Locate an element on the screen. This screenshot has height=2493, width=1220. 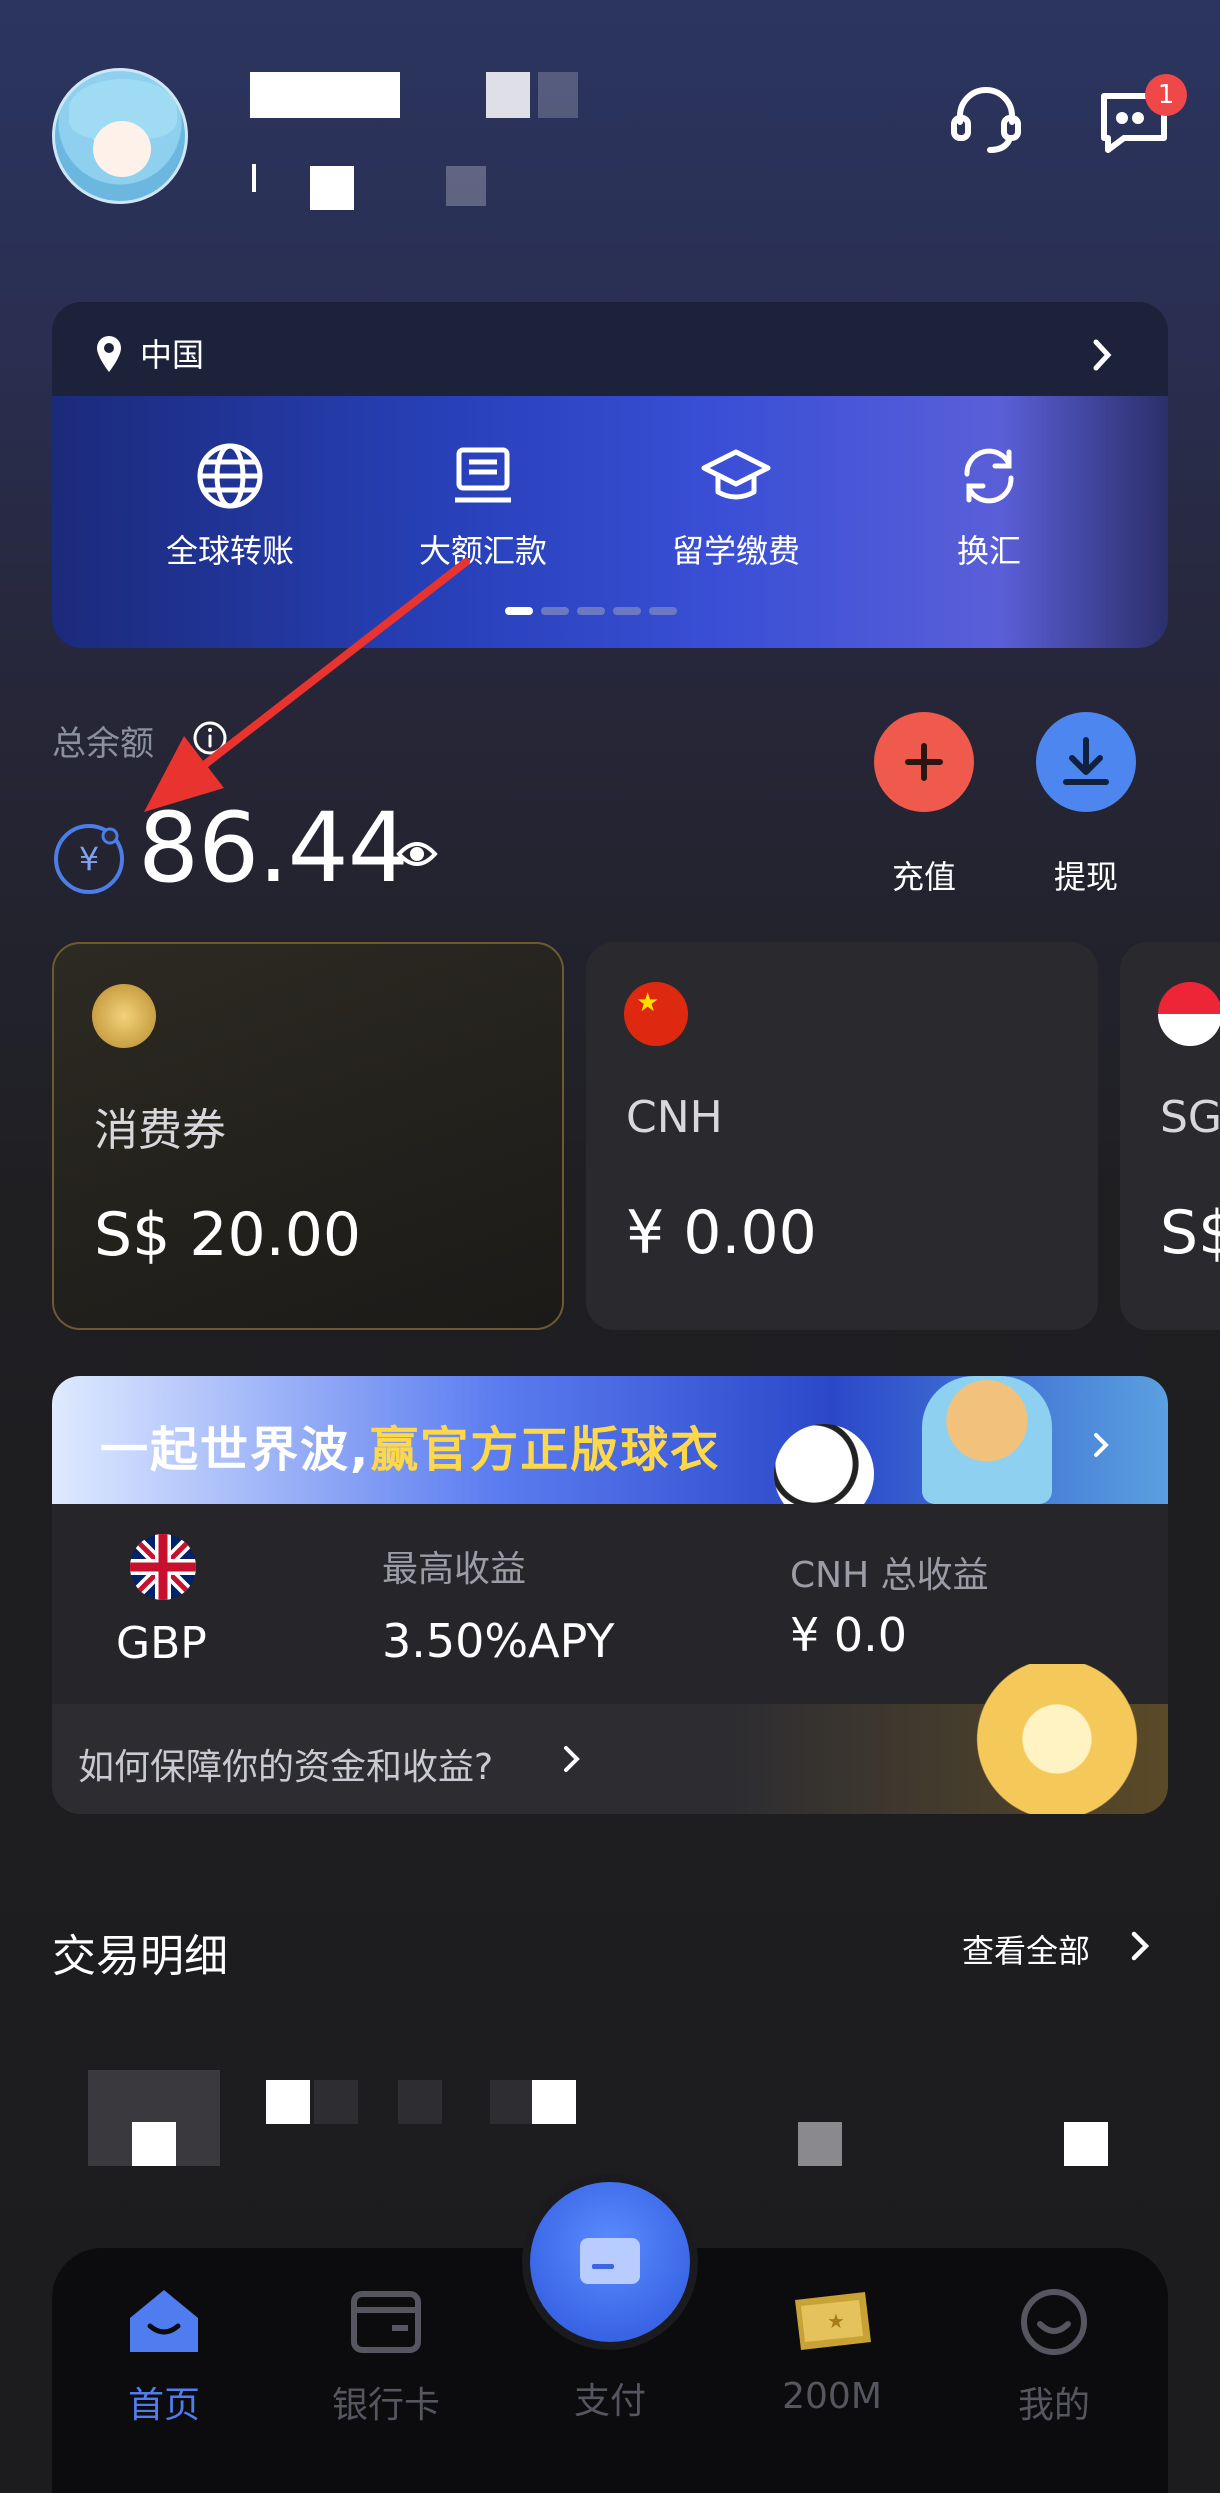
location-pin-icon is located at coordinates (109, 356).